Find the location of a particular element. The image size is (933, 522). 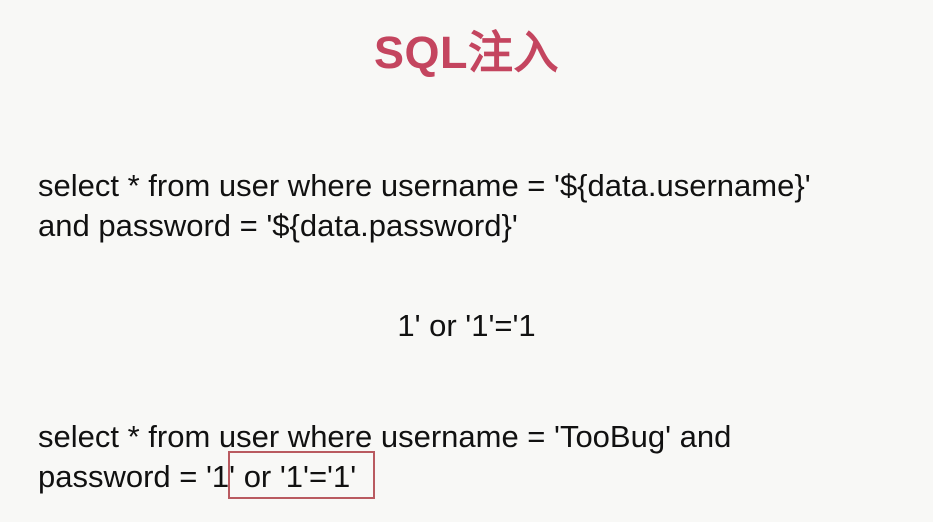

injected-query-prefix: password = ' is located at coordinates (125, 476).